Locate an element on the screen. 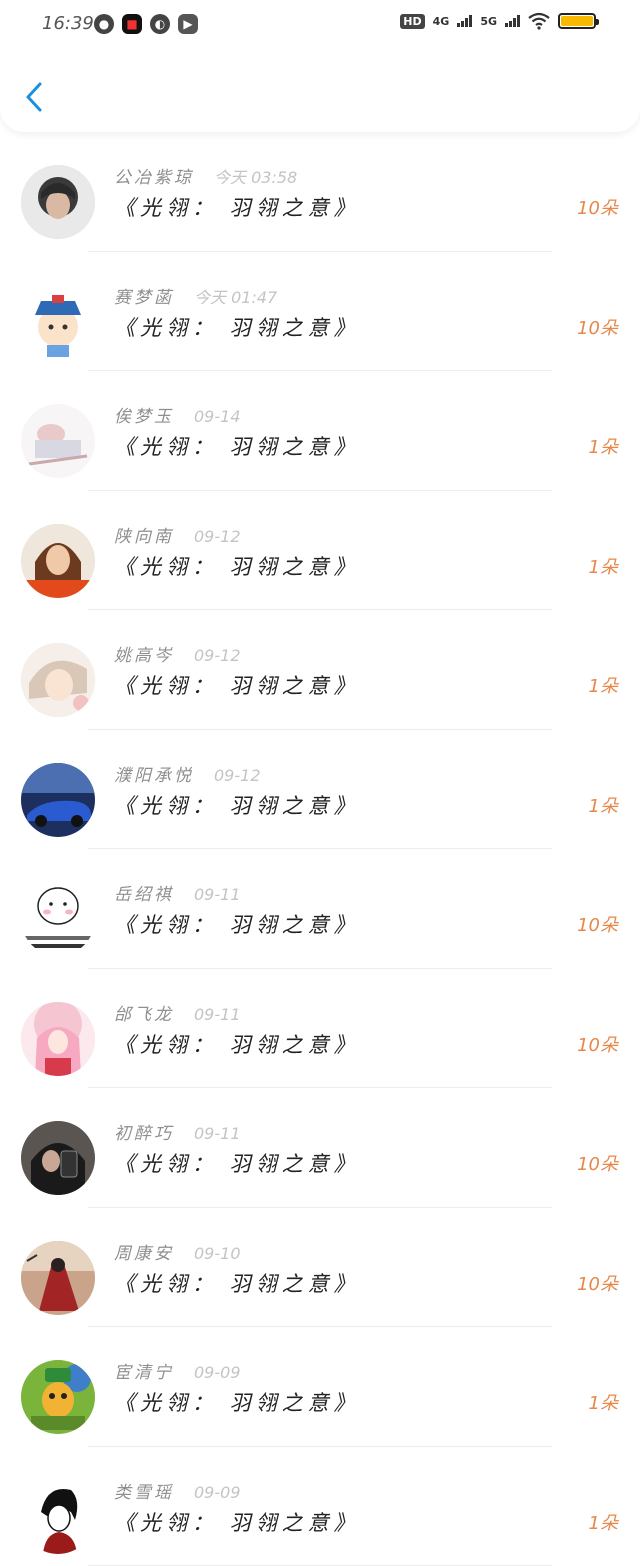 The width and height of the screenshot is (640, 1566). sender-name: 姚高岑 is located at coordinates (144, 653).